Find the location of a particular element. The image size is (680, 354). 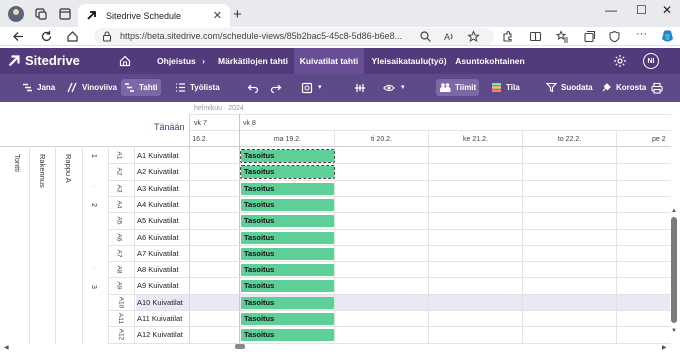

row-label: A3 Kuivatilat is located at coordinates (158, 188).